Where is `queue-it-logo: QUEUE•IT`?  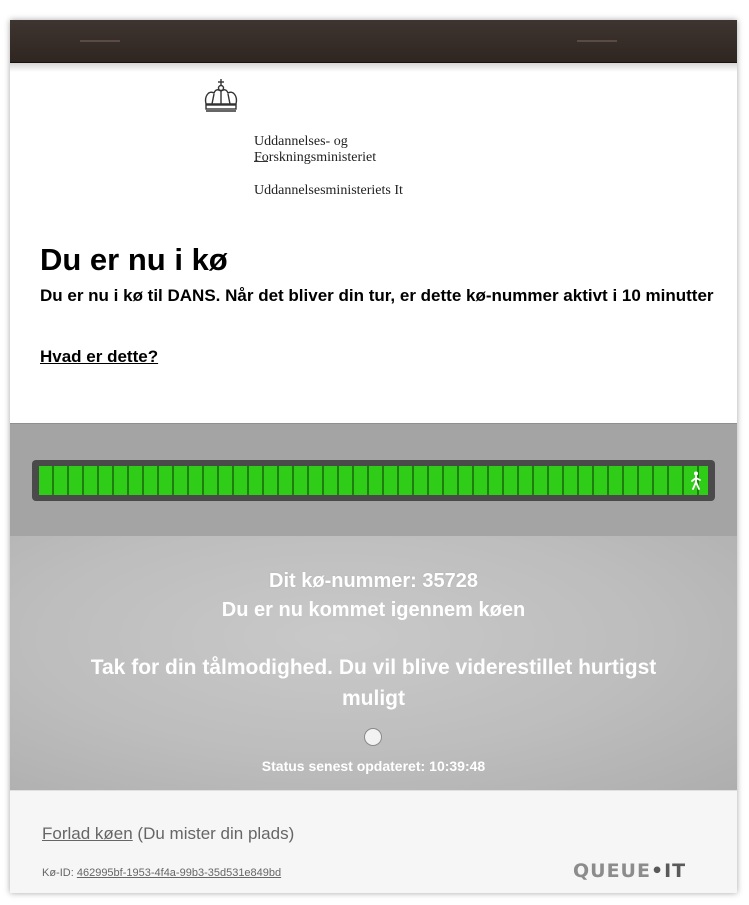 queue-it-logo: QUEUE•IT is located at coordinates (638, 871).